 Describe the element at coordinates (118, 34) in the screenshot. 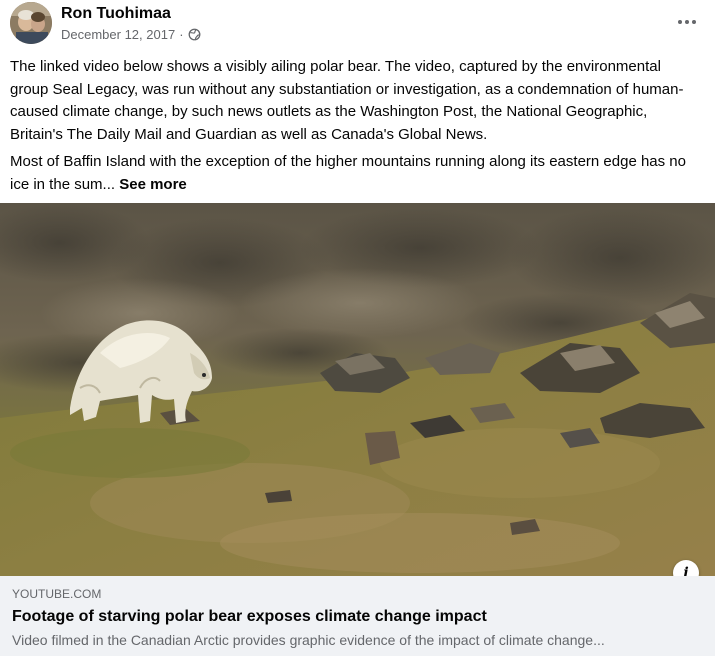

I see `post-date: December 12, 2017` at that location.